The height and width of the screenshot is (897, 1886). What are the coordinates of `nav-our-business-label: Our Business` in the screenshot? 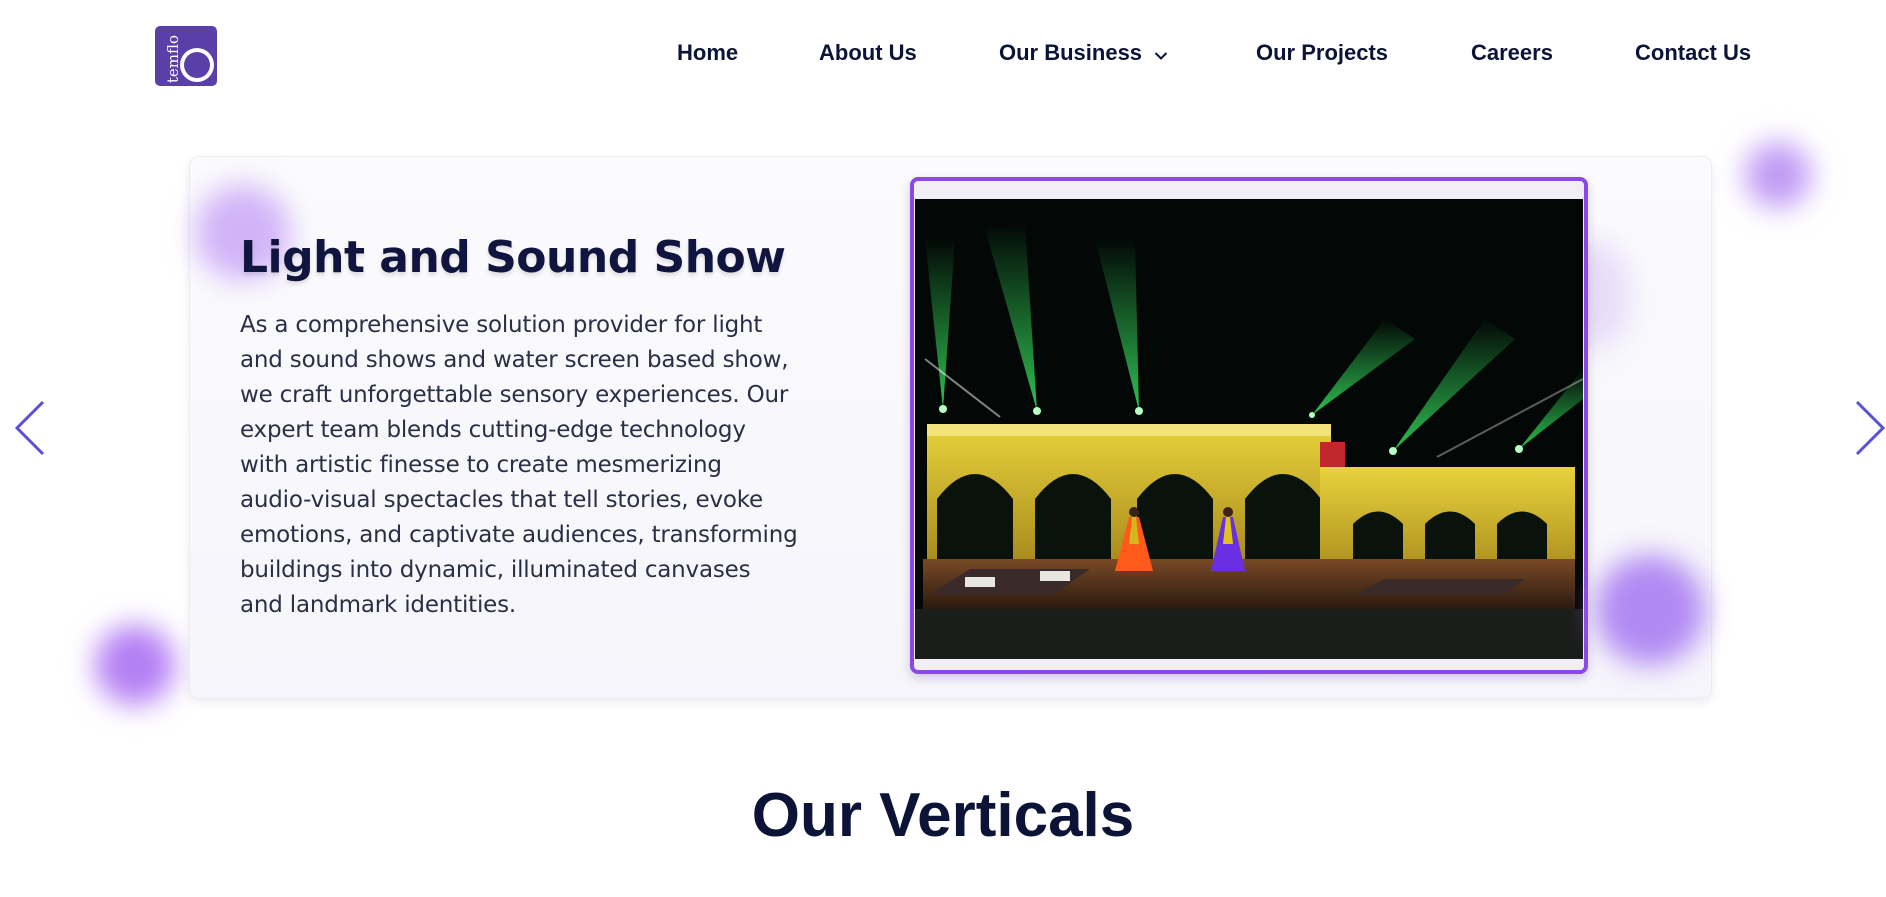 It's located at (1071, 52).